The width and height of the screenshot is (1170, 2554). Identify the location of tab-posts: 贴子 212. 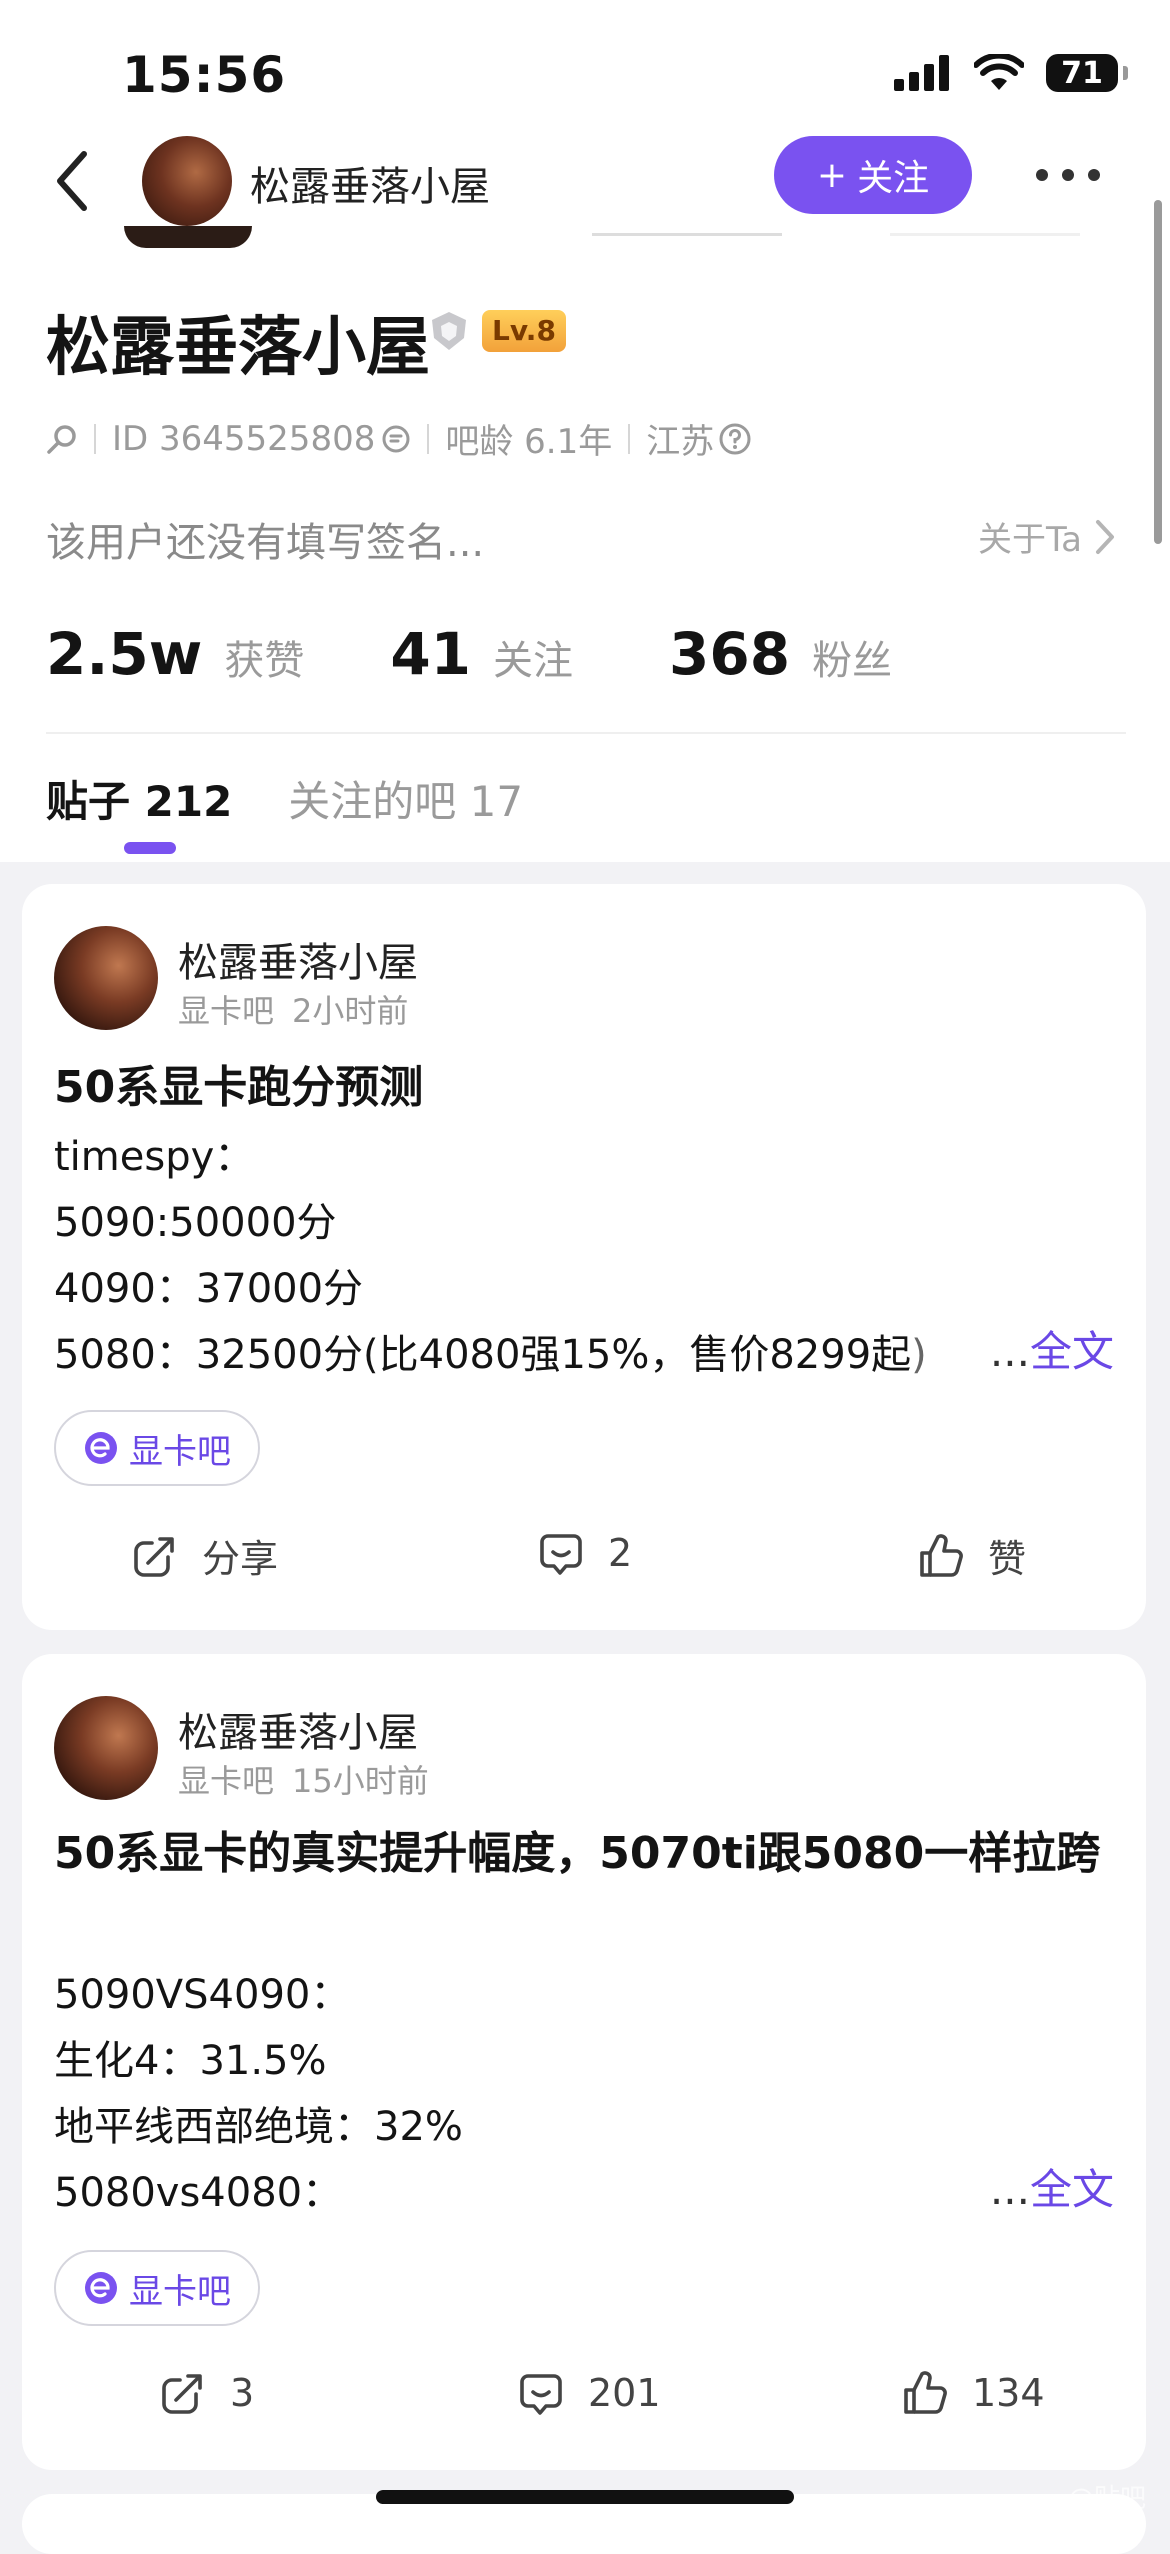
(139, 798).